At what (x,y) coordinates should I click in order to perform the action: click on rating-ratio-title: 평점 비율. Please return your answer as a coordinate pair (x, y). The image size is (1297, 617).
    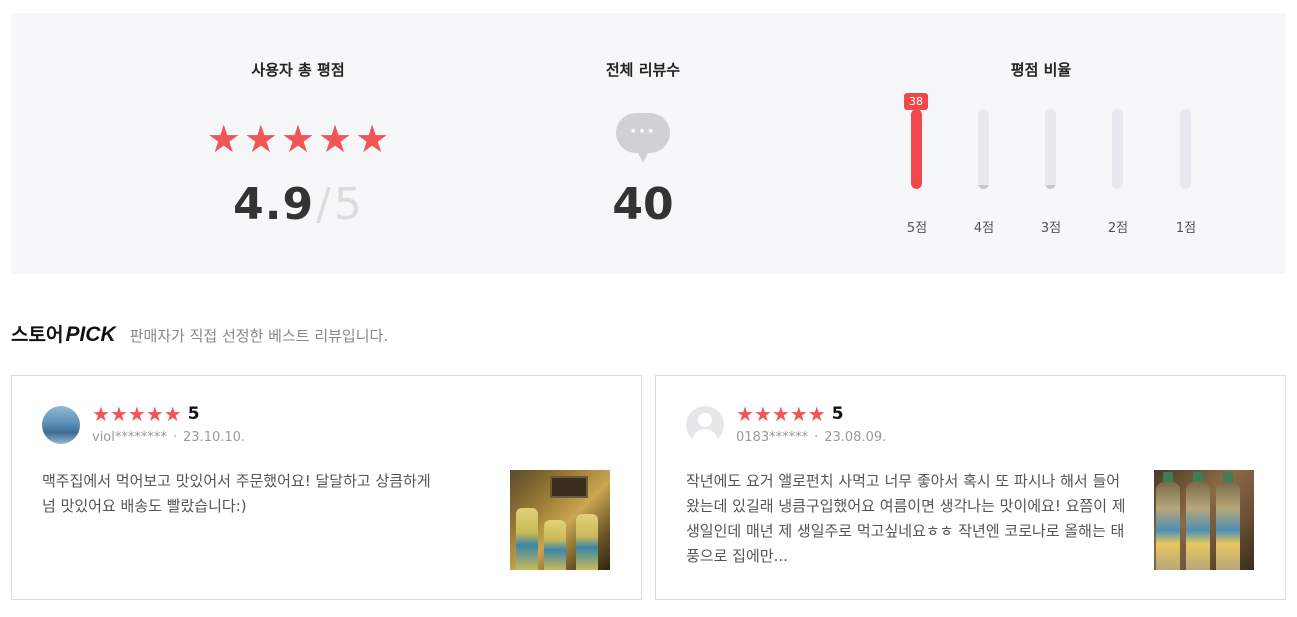
    Looking at the image, I should click on (1041, 70).